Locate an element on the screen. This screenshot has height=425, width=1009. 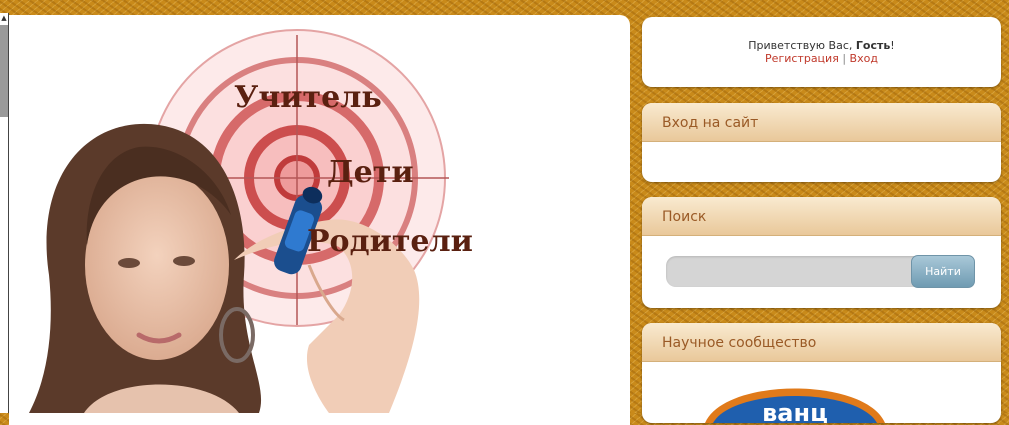
login-box-title: Вход на сайт is located at coordinates (821, 122).